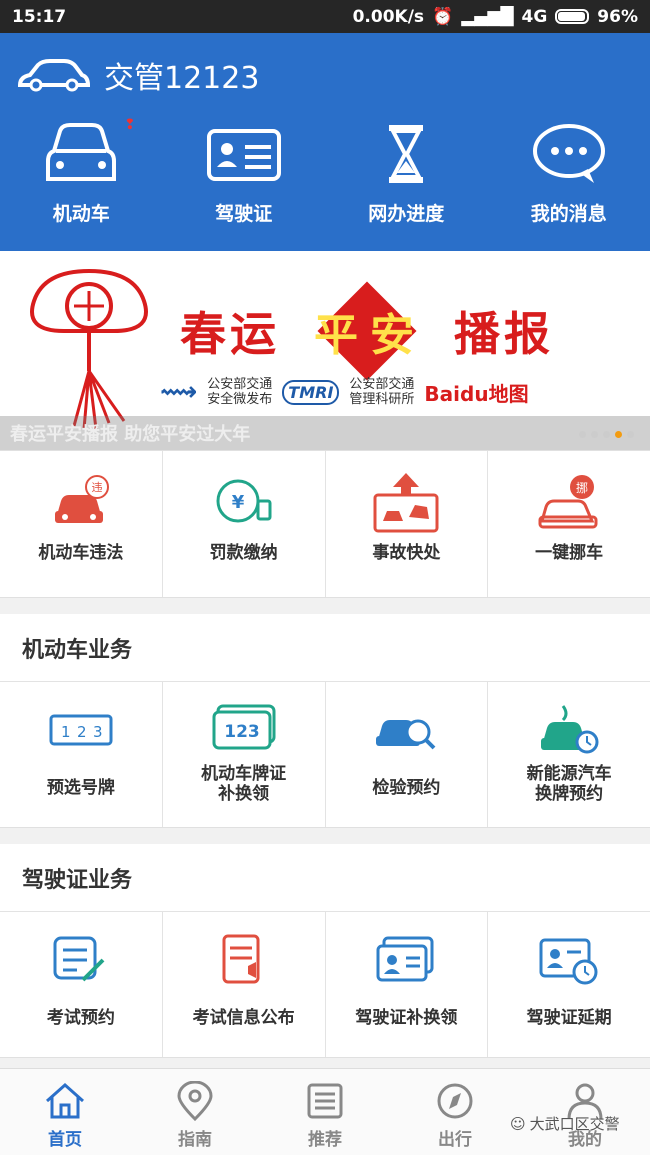 The height and width of the screenshot is (1155, 650). Describe the element at coordinates (585, 1112) in the screenshot. I see `tab-me: 我的` at that location.